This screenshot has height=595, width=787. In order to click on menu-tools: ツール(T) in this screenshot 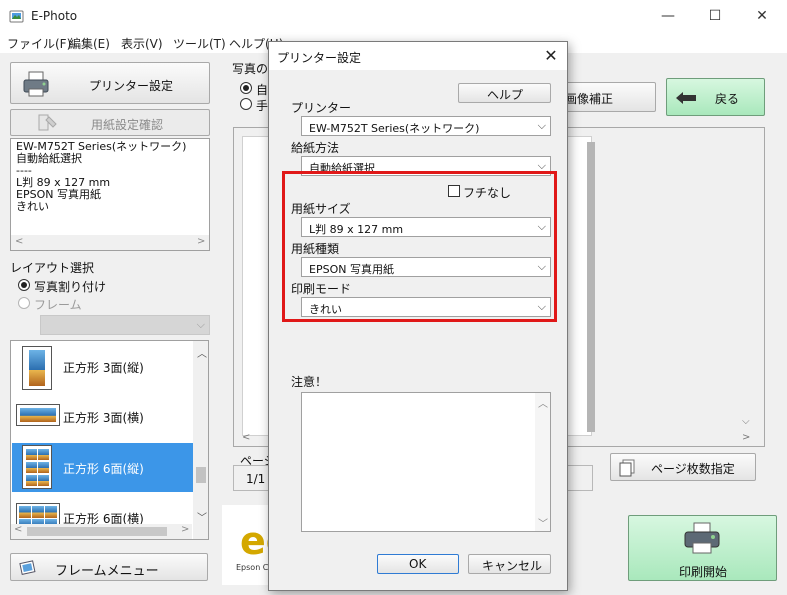, I will do `click(199, 43)`.